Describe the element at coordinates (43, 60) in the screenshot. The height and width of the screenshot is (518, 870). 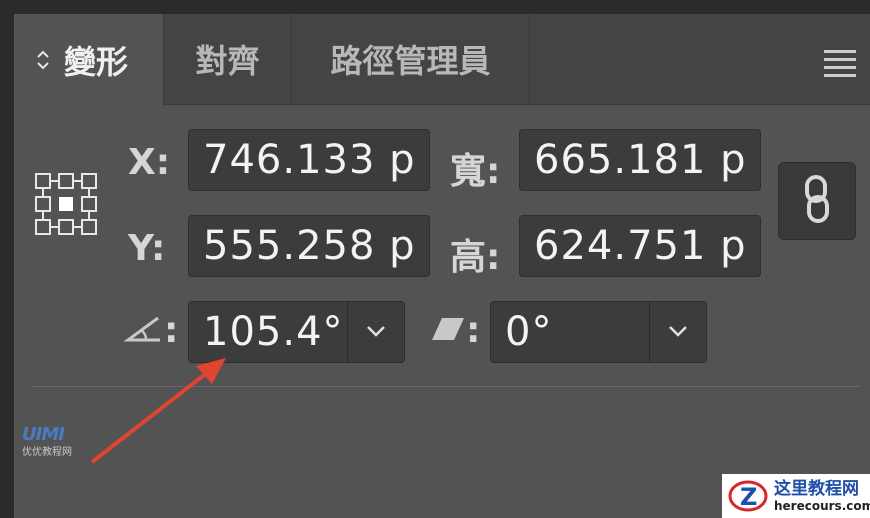
I see `up-down-arrows-icon` at that location.